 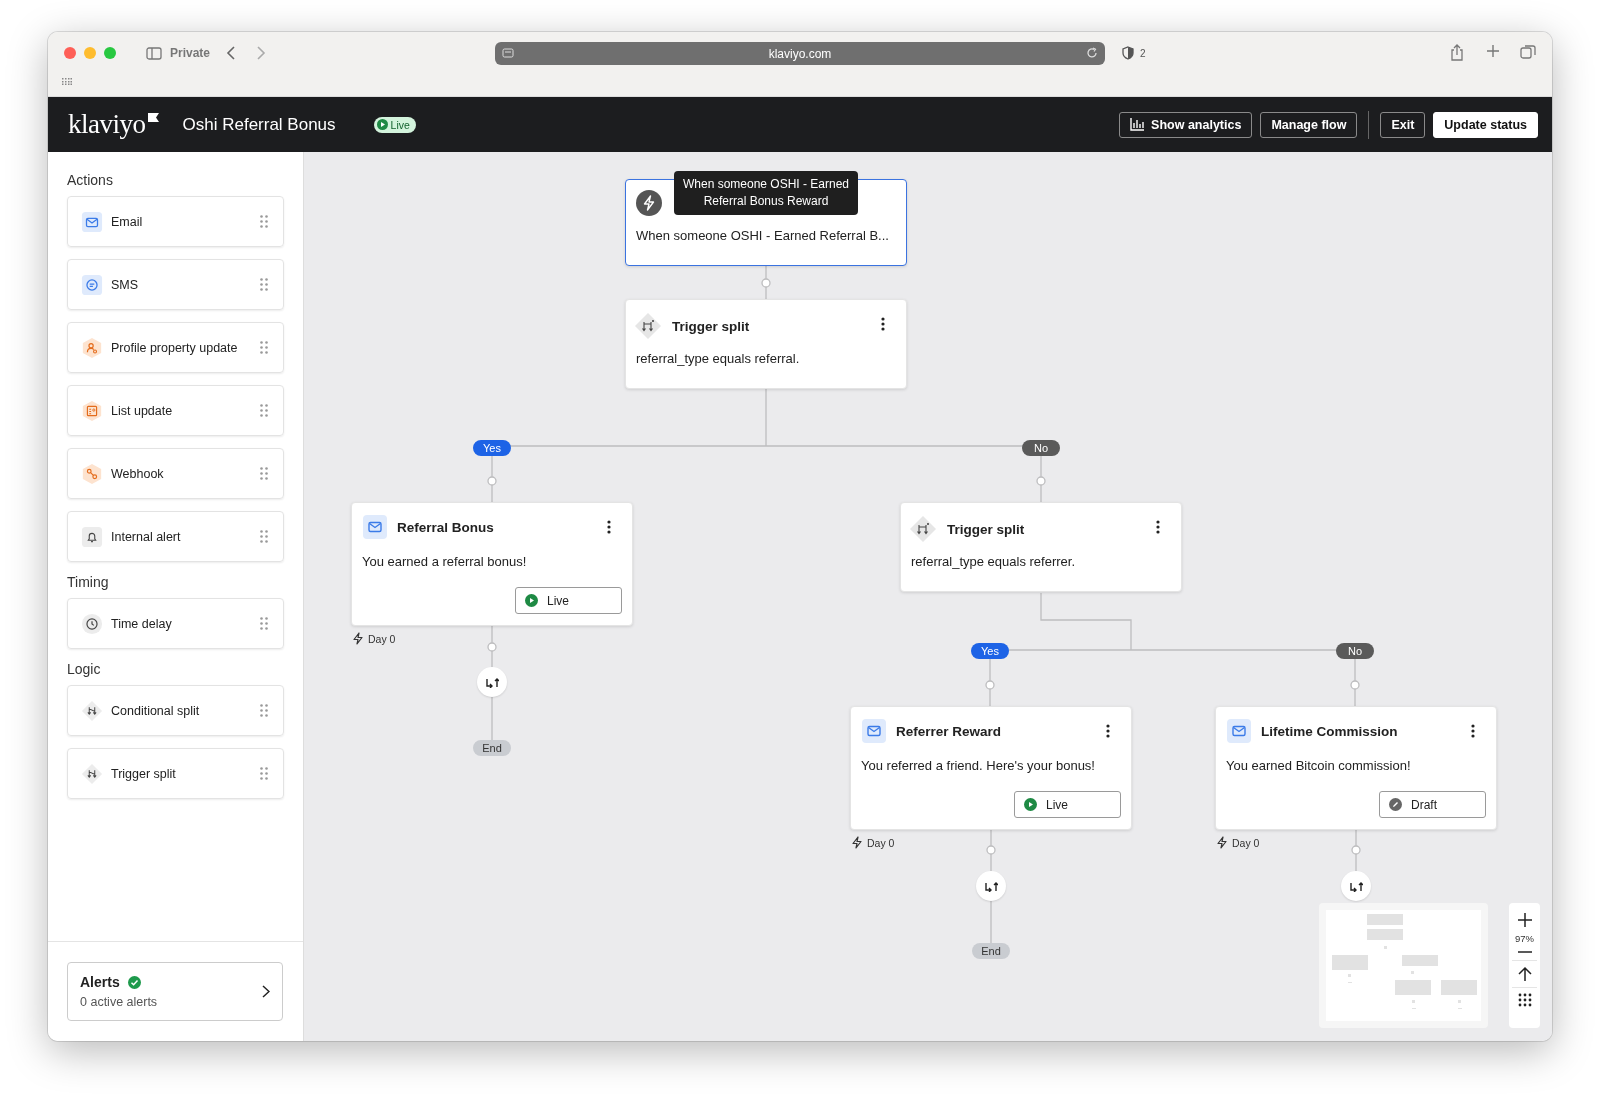 What do you see at coordinates (394, 124) in the screenshot?
I see `live-status-badge: Live` at bounding box center [394, 124].